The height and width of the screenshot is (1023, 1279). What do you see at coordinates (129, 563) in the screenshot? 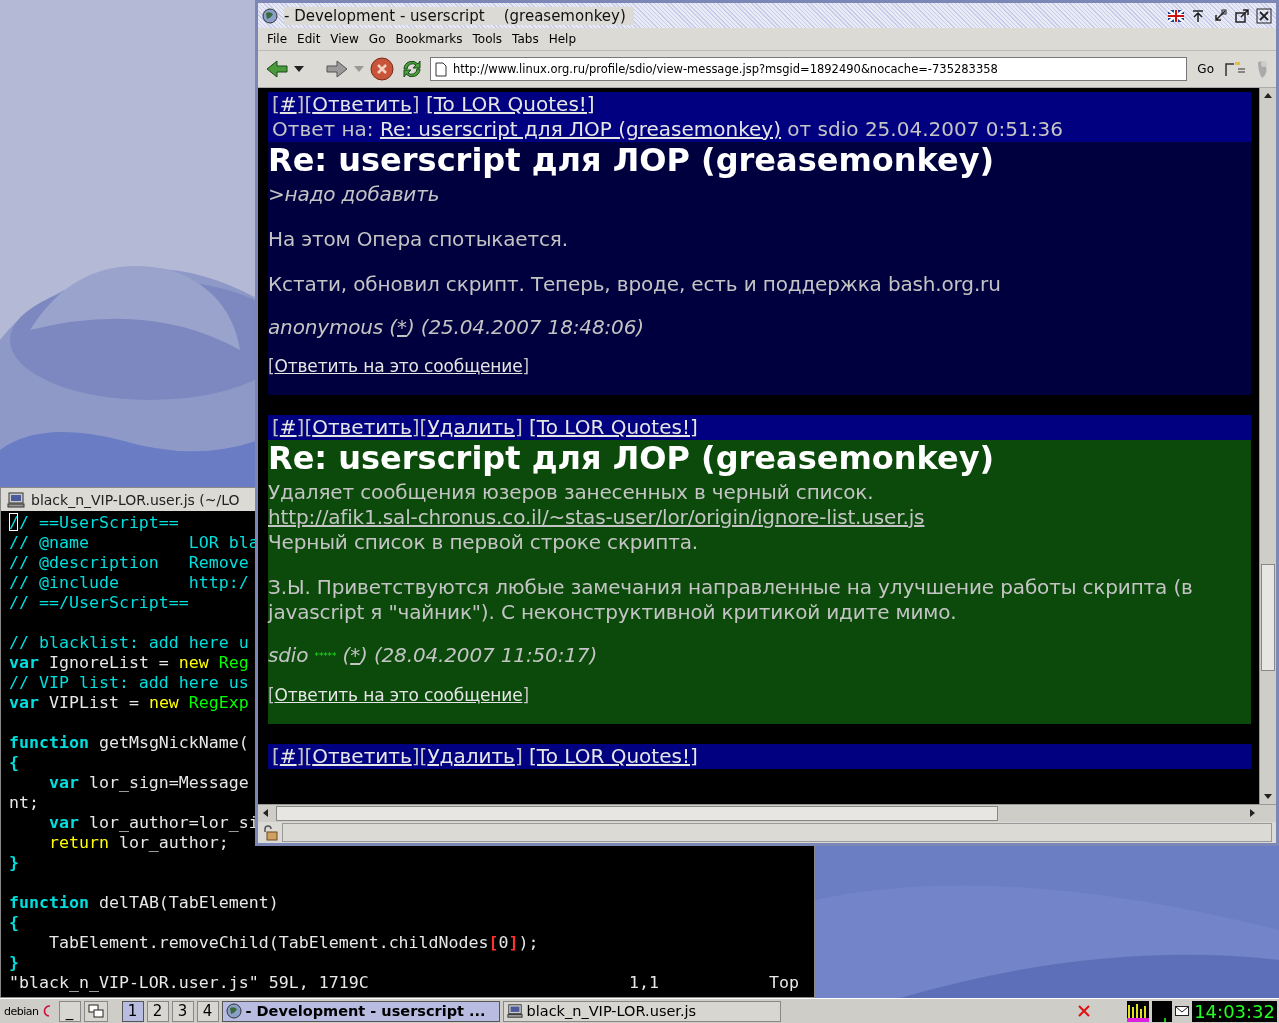
I see `code-line: // @description Remove` at bounding box center [129, 563].